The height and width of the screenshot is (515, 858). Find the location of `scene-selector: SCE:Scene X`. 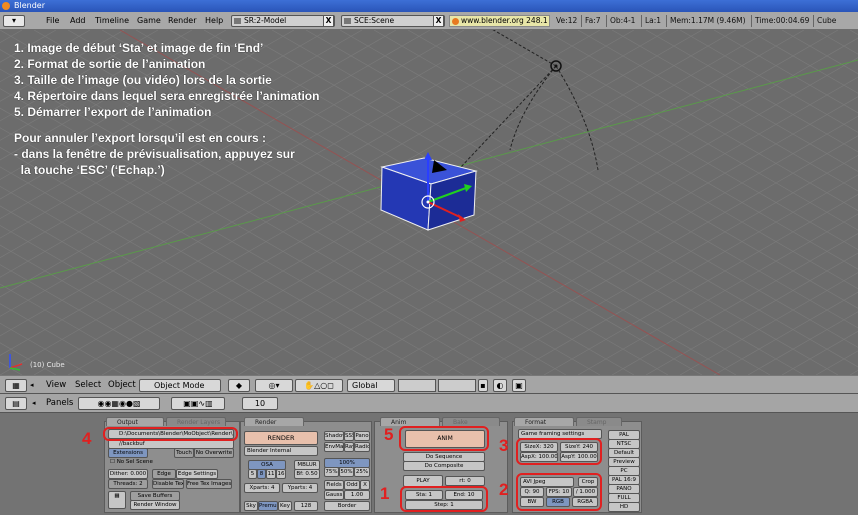

scene-selector: SCE:Scene X is located at coordinates (393, 21).